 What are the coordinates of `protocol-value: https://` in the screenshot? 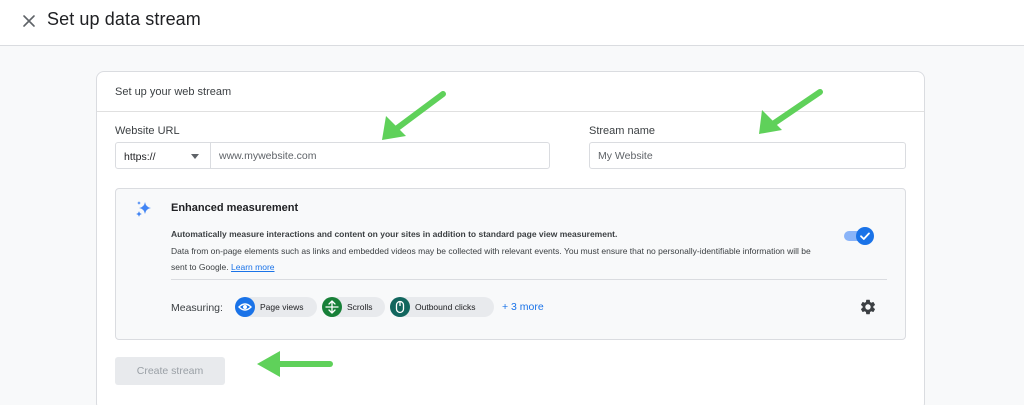 It's located at (140, 157).